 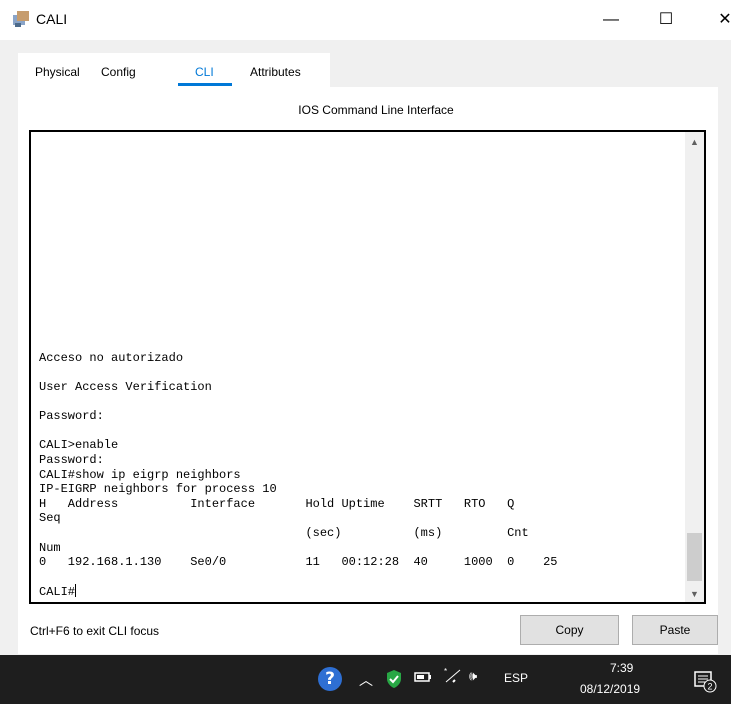 What do you see at coordinates (76, 591) in the screenshot?
I see `text-cursor` at bounding box center [76, 591].